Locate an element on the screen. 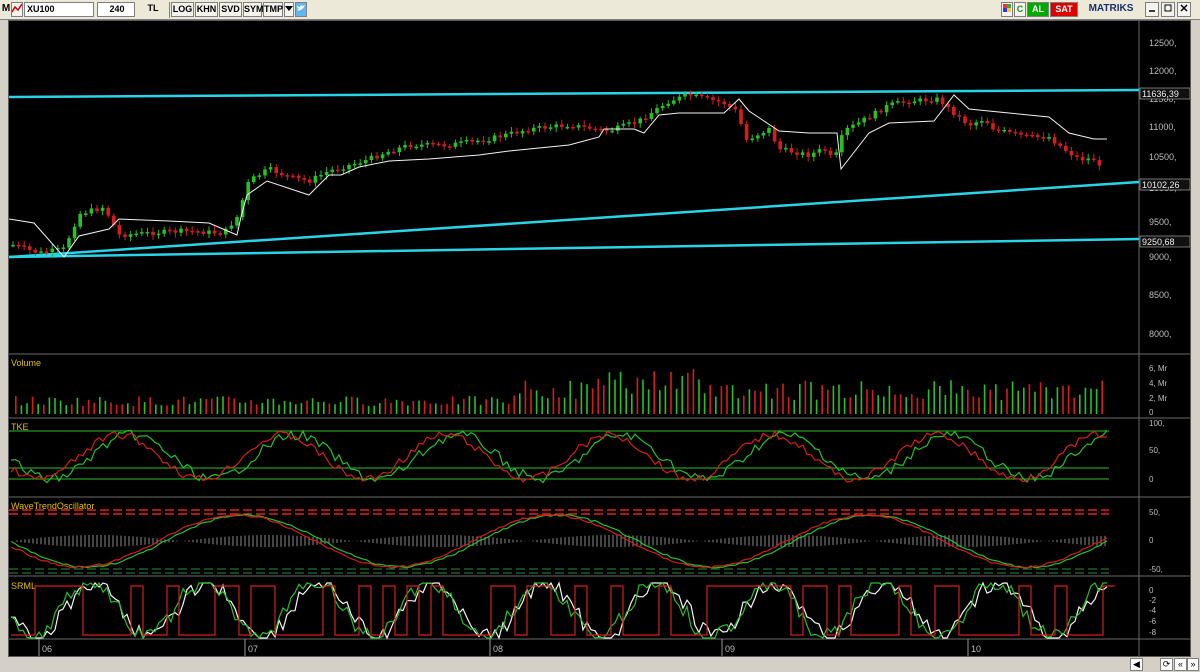  volume-bars is located at coordinates (559, 391).